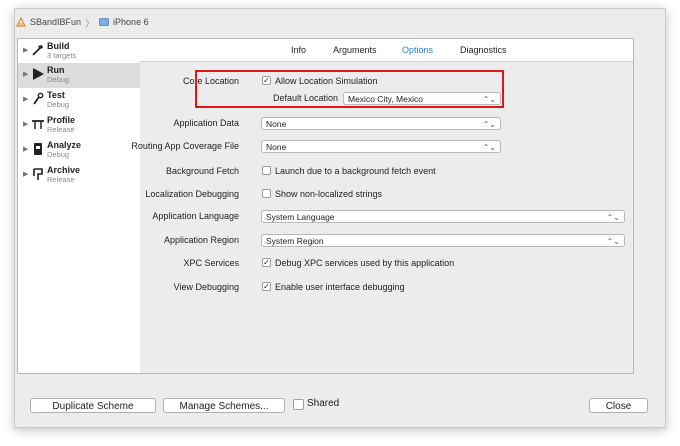  I want to click on sidebar-item-archive: ▶ Archive Release, so click(79, 175).